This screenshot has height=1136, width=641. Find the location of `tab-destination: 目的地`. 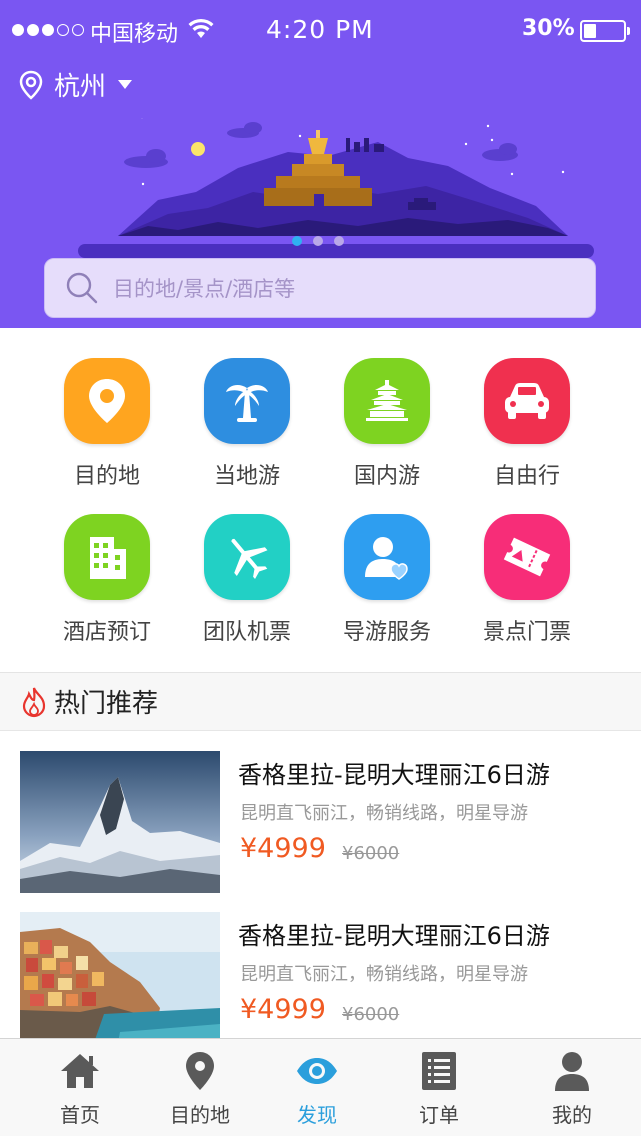

tab-destination: 目的地 is located at coordinates (200, 1087).